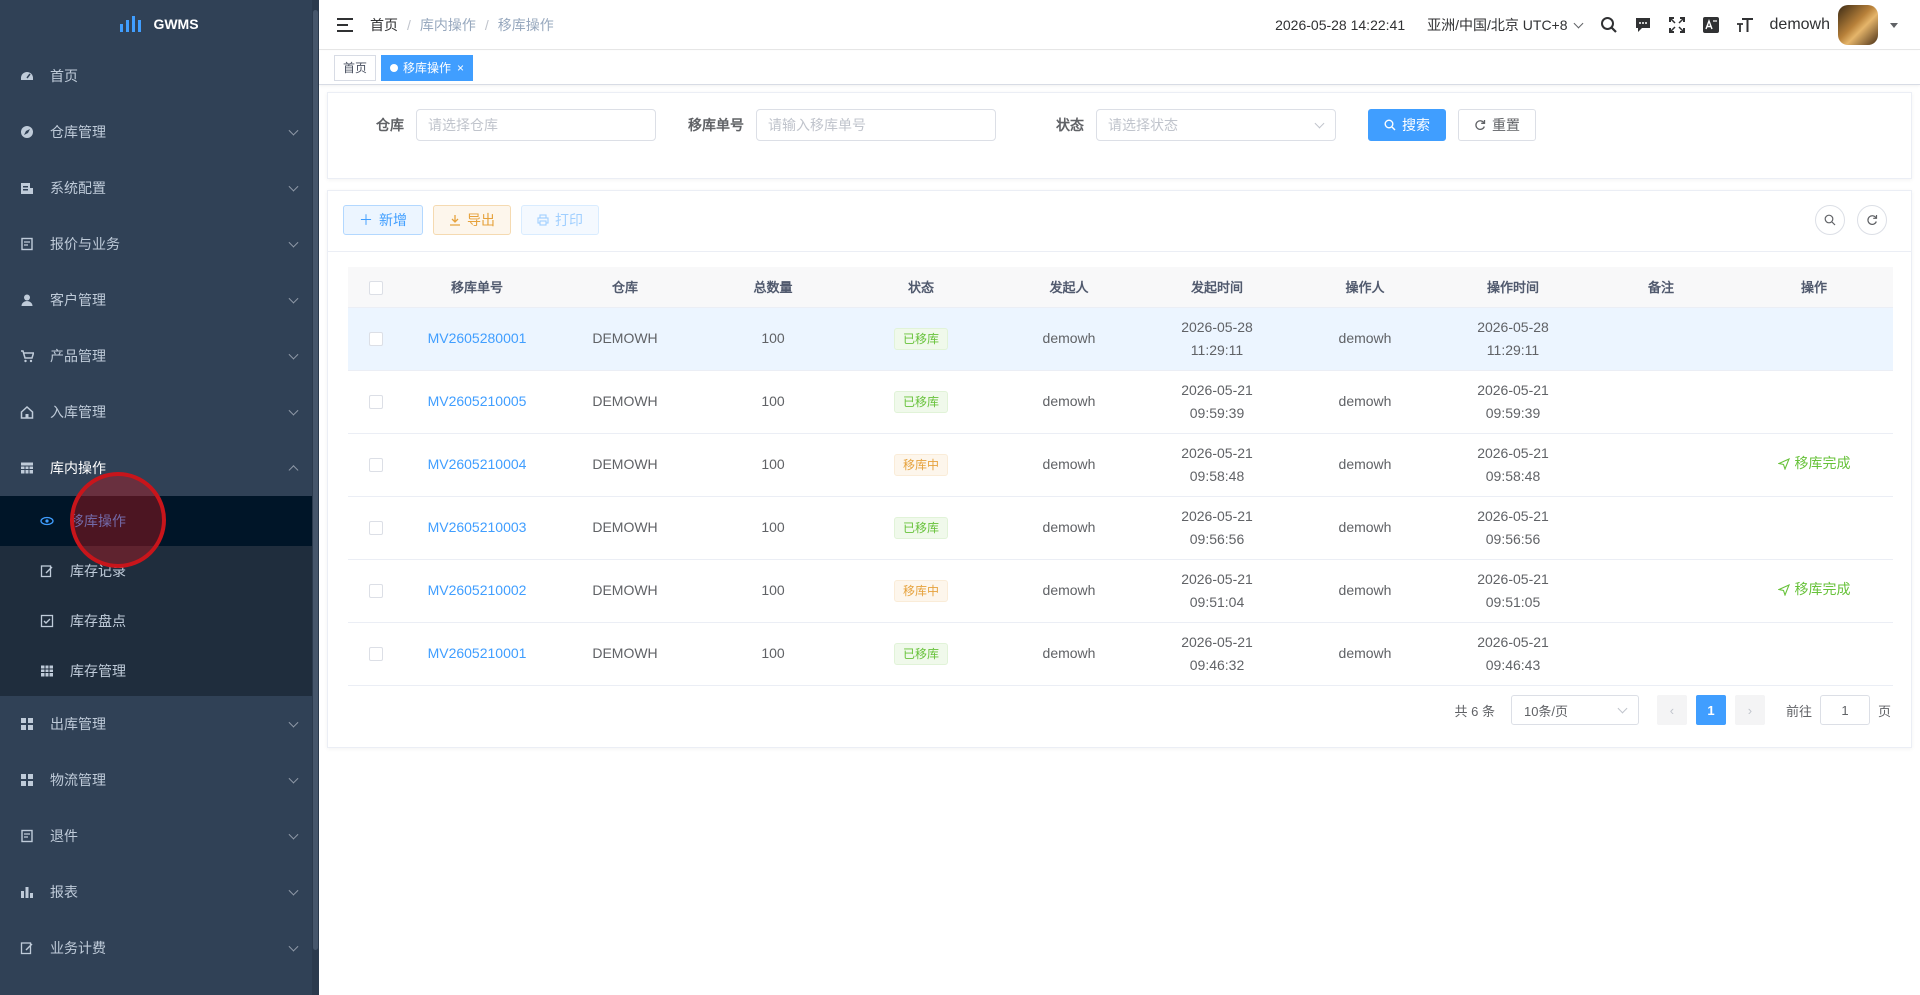  Describe the element at coordinates (159, 468) in the screenshot. I see `sidebar-item-in-warehouse-ops: 库内操作` at that location.